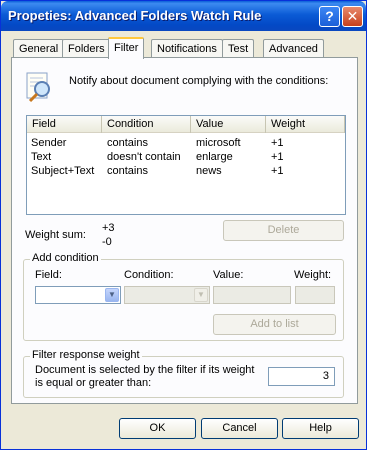 Image resolution: width=367 pixels, height=450 pixels. Describe the element at coordinates (305, 124) in the screenshot. I see `column-header-weight: Weight` at that location.